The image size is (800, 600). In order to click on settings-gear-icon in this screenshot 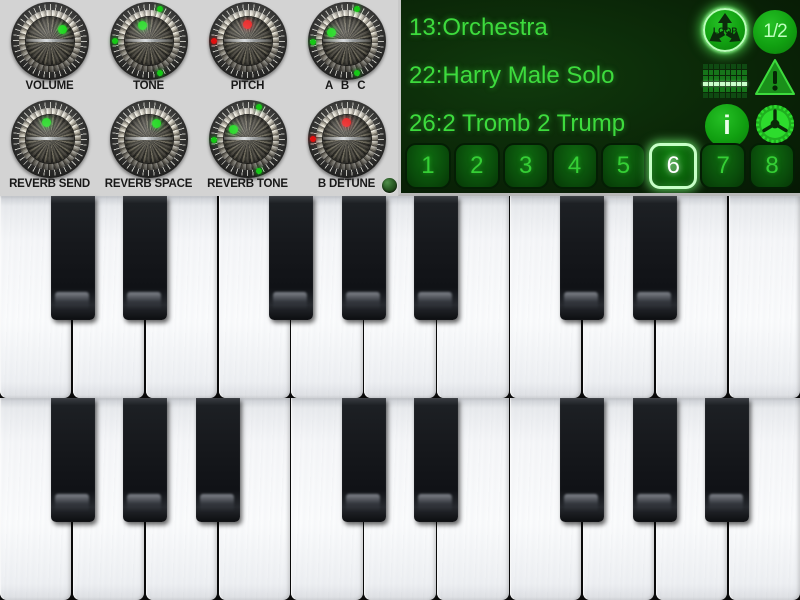, I will do `click(775, 124)`.